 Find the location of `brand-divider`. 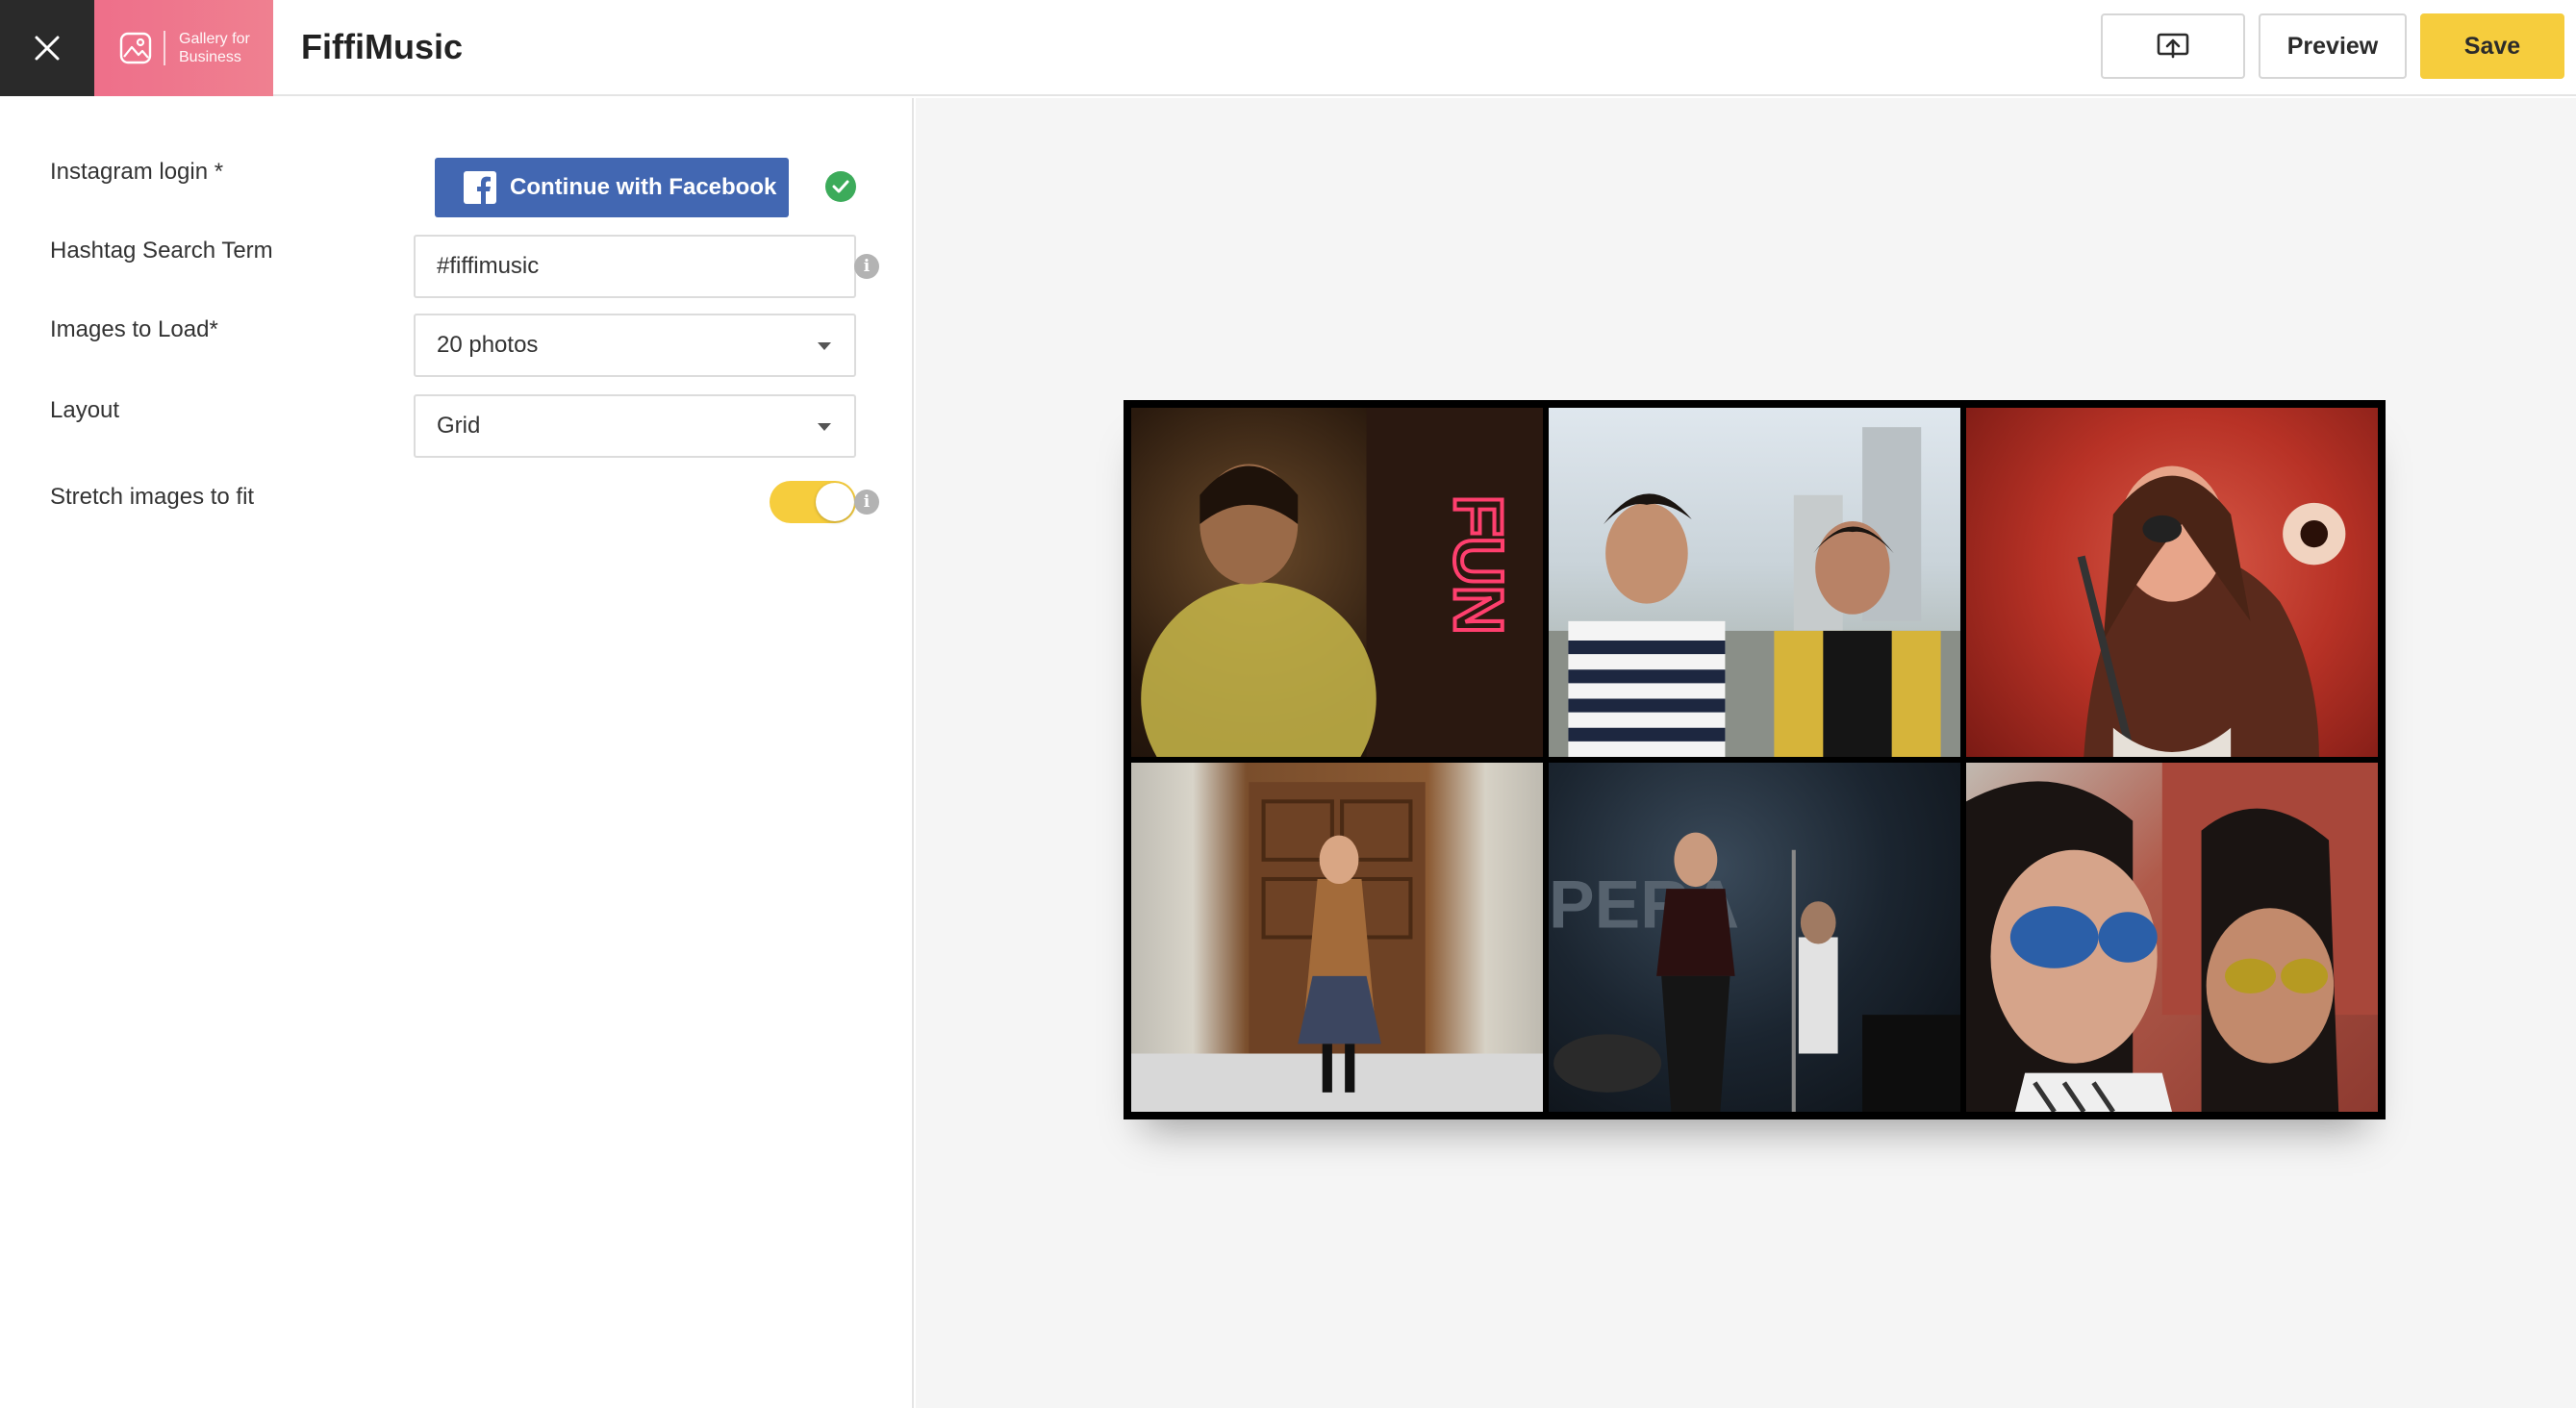

brand-divider is located at coordinates (165, 48).